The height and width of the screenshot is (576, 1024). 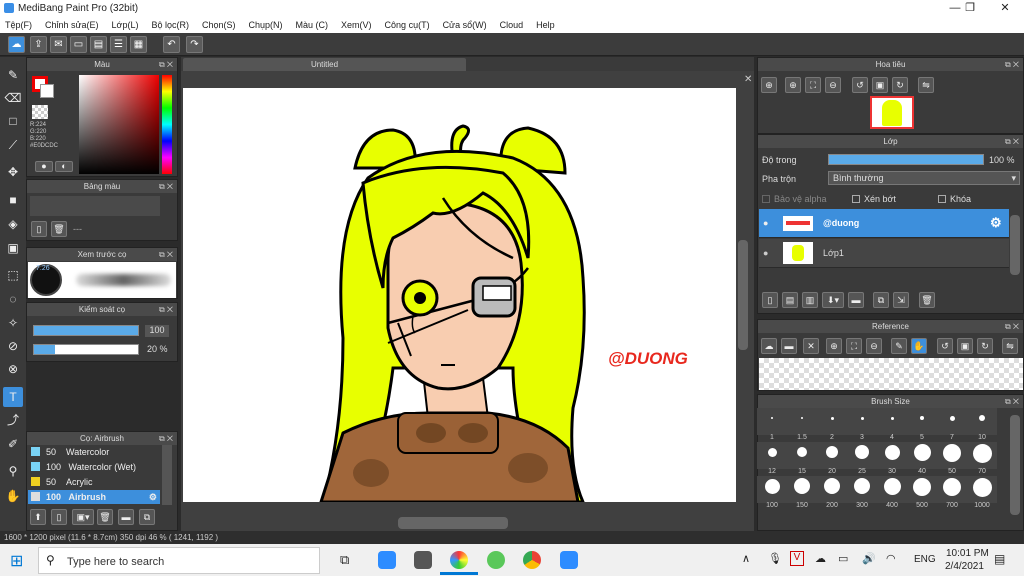 I want to click on blend-select: Bình thường ▾, so click(x=924, y=178).